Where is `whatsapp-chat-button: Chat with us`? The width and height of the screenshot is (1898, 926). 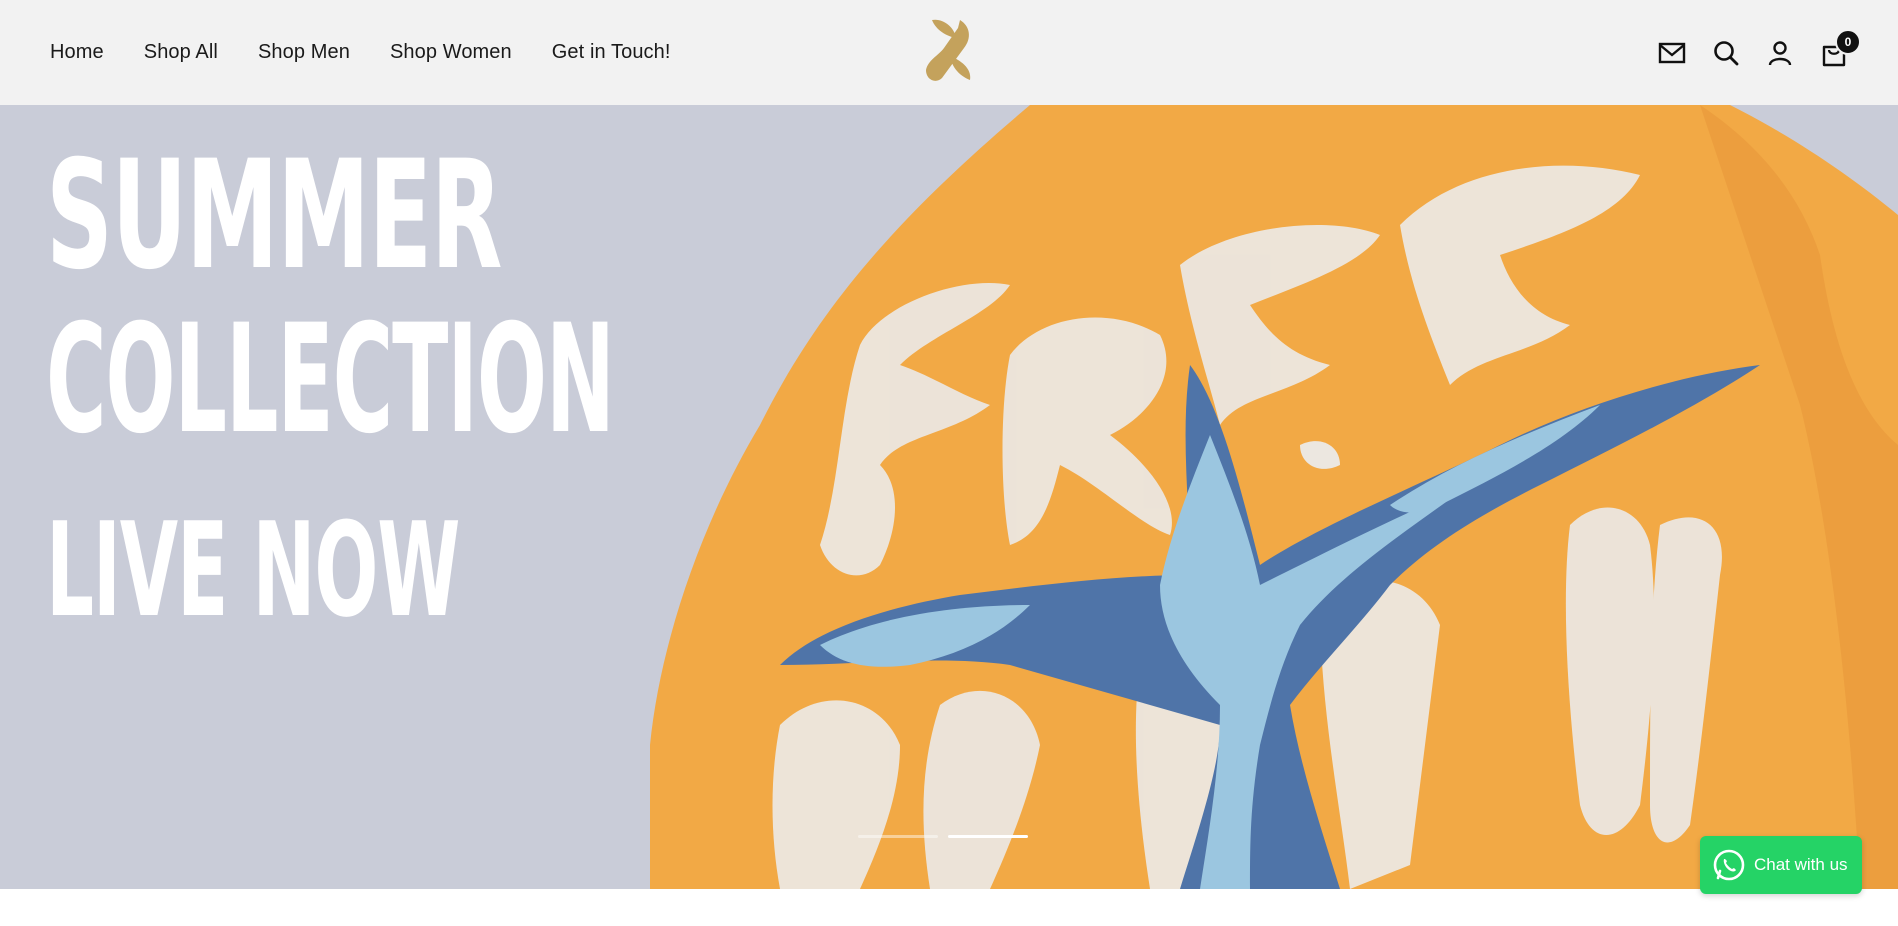 whatsapp-chat-button: Chat with us is located at coordinates (1781, 865).